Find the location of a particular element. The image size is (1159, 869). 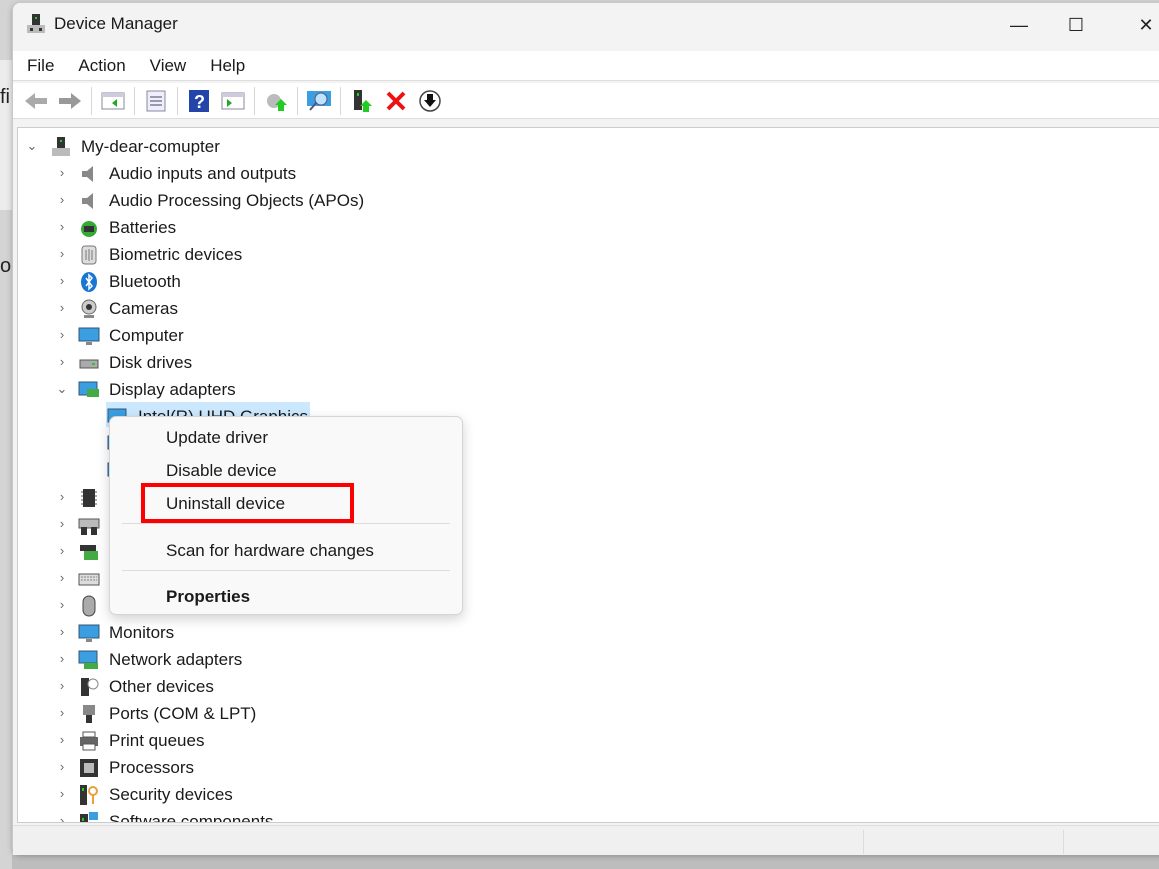

disable-device-icon is located at coordinates (430, 101).